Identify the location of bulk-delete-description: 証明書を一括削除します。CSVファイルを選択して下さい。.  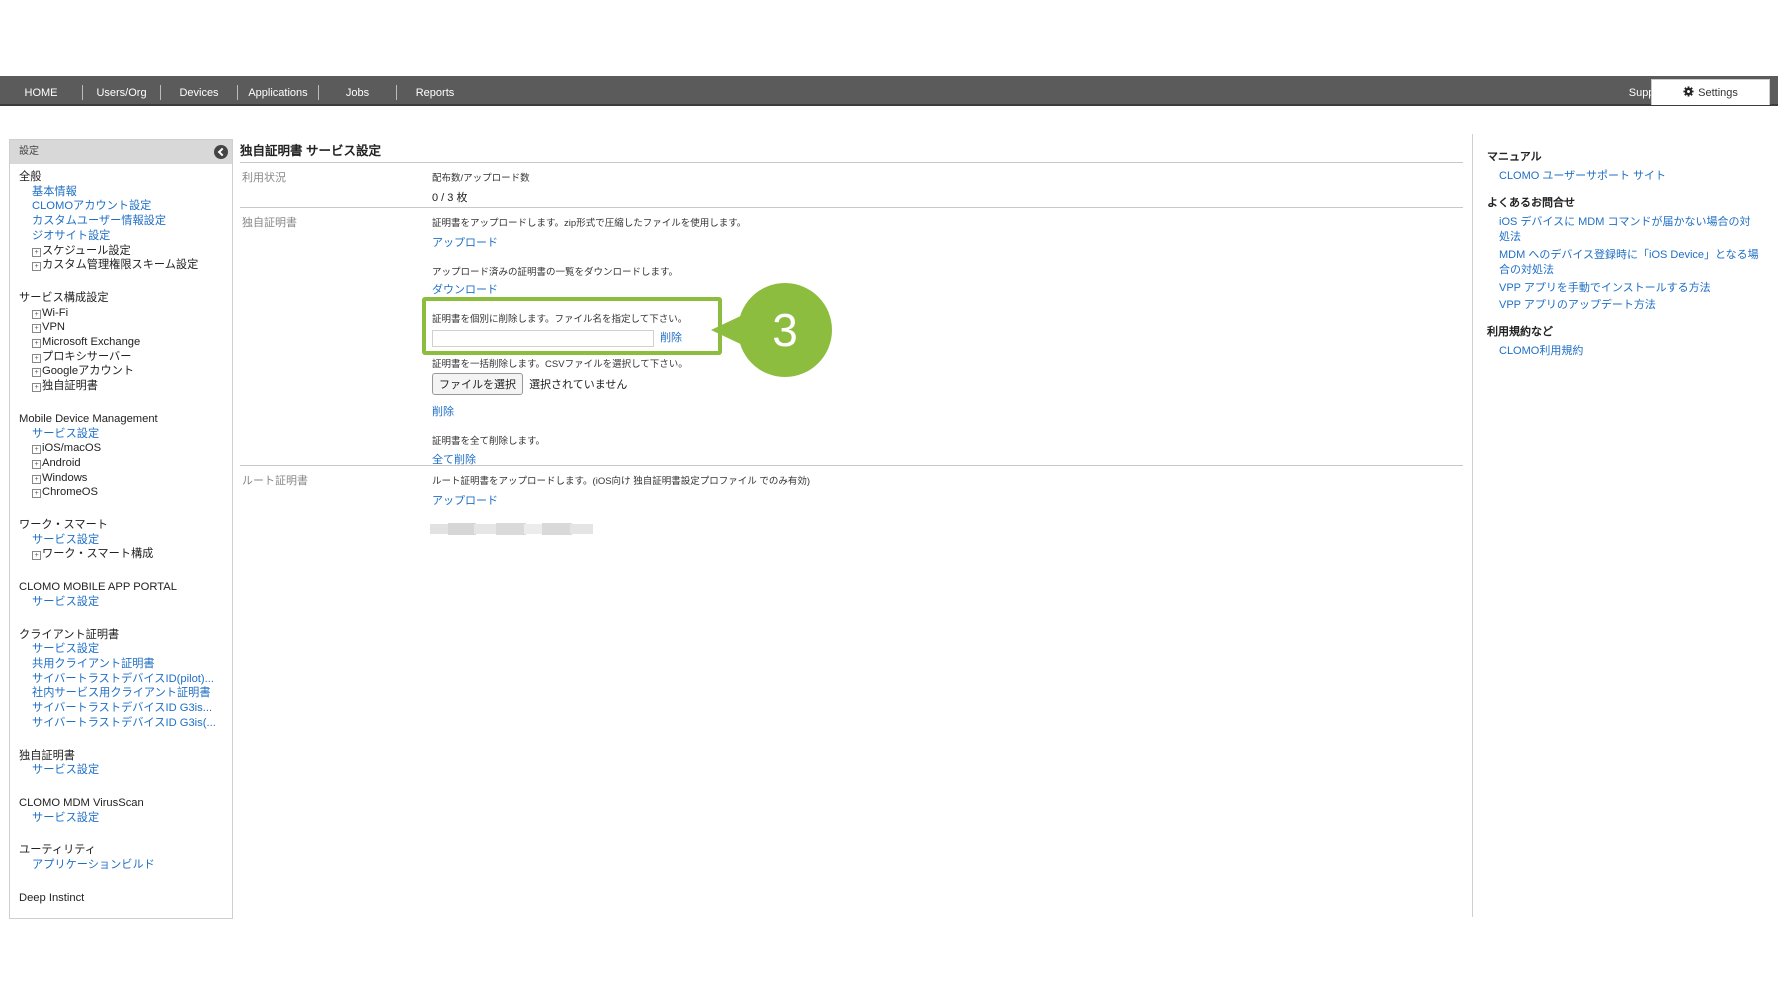
(560, 364).